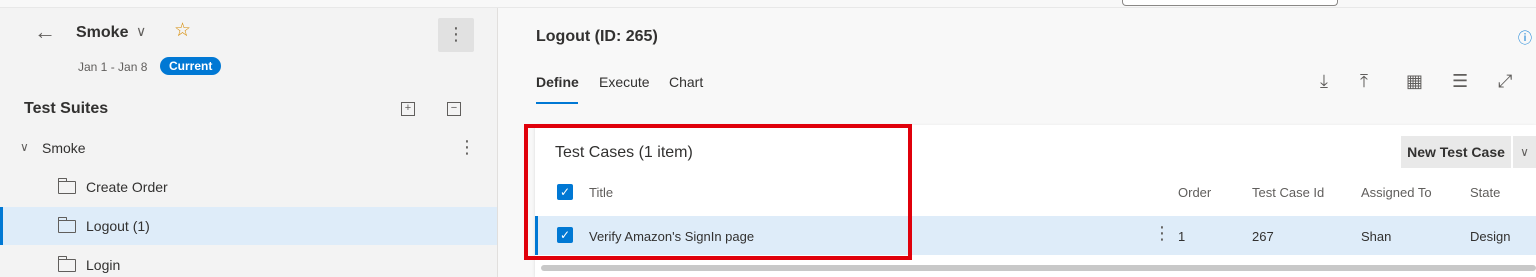 The image size is (1536, 277). I want to click on more-options-icon: ⋮, so click(467, 147).